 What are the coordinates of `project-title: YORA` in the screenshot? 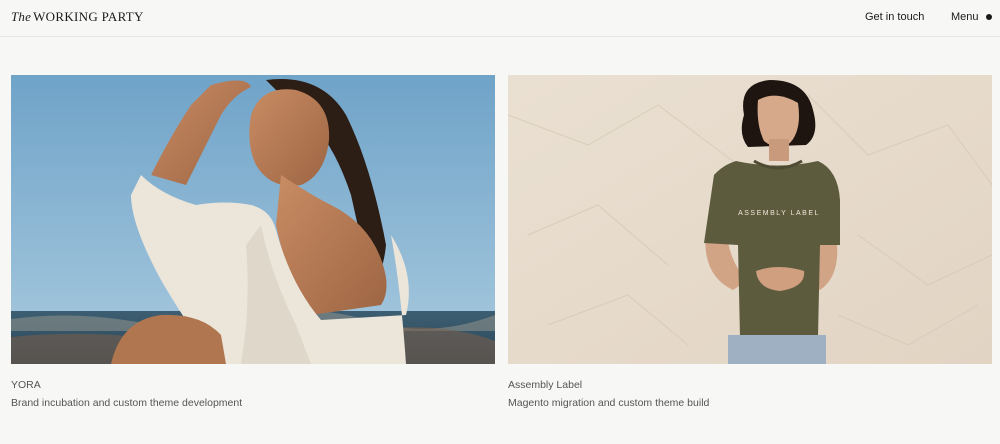 It's located at (26, 385).